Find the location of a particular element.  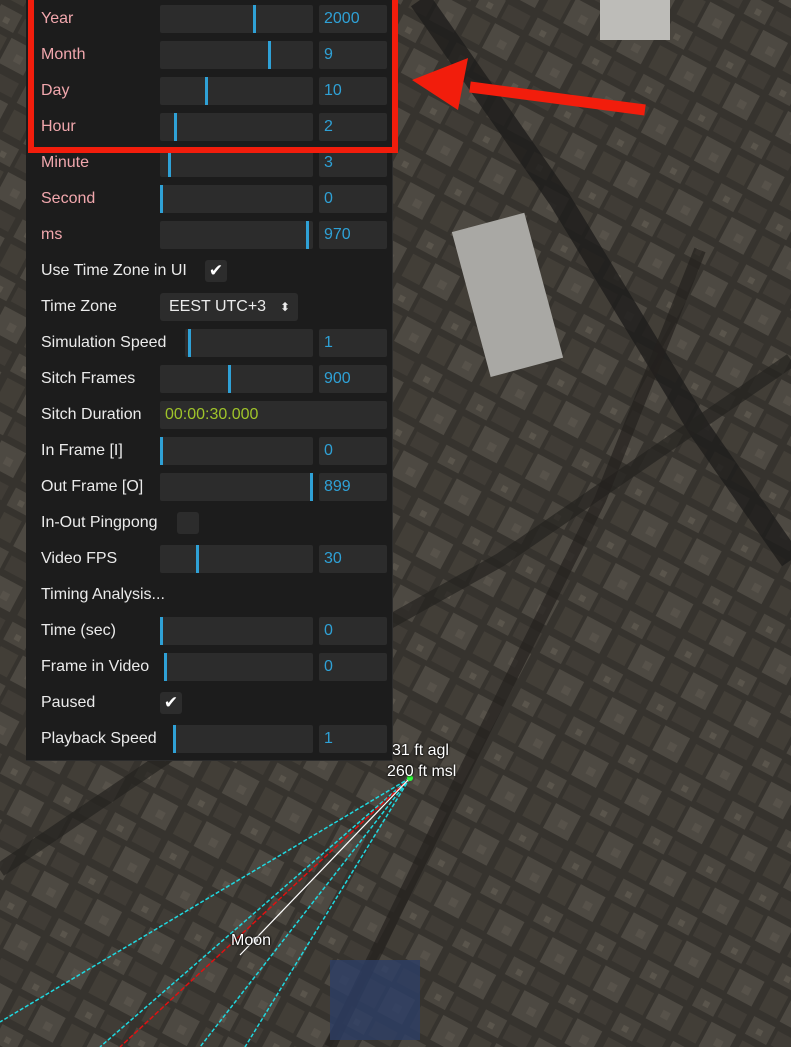

month-label: Month is located at coordinates (63, 54).